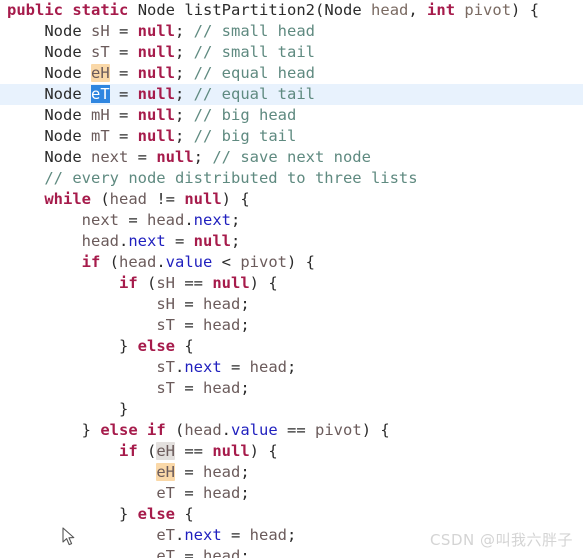 The width and height of the screenshot is (583, 558). I want to click on code-line: } else if (head.value == pivot) {, so click(291, 430).